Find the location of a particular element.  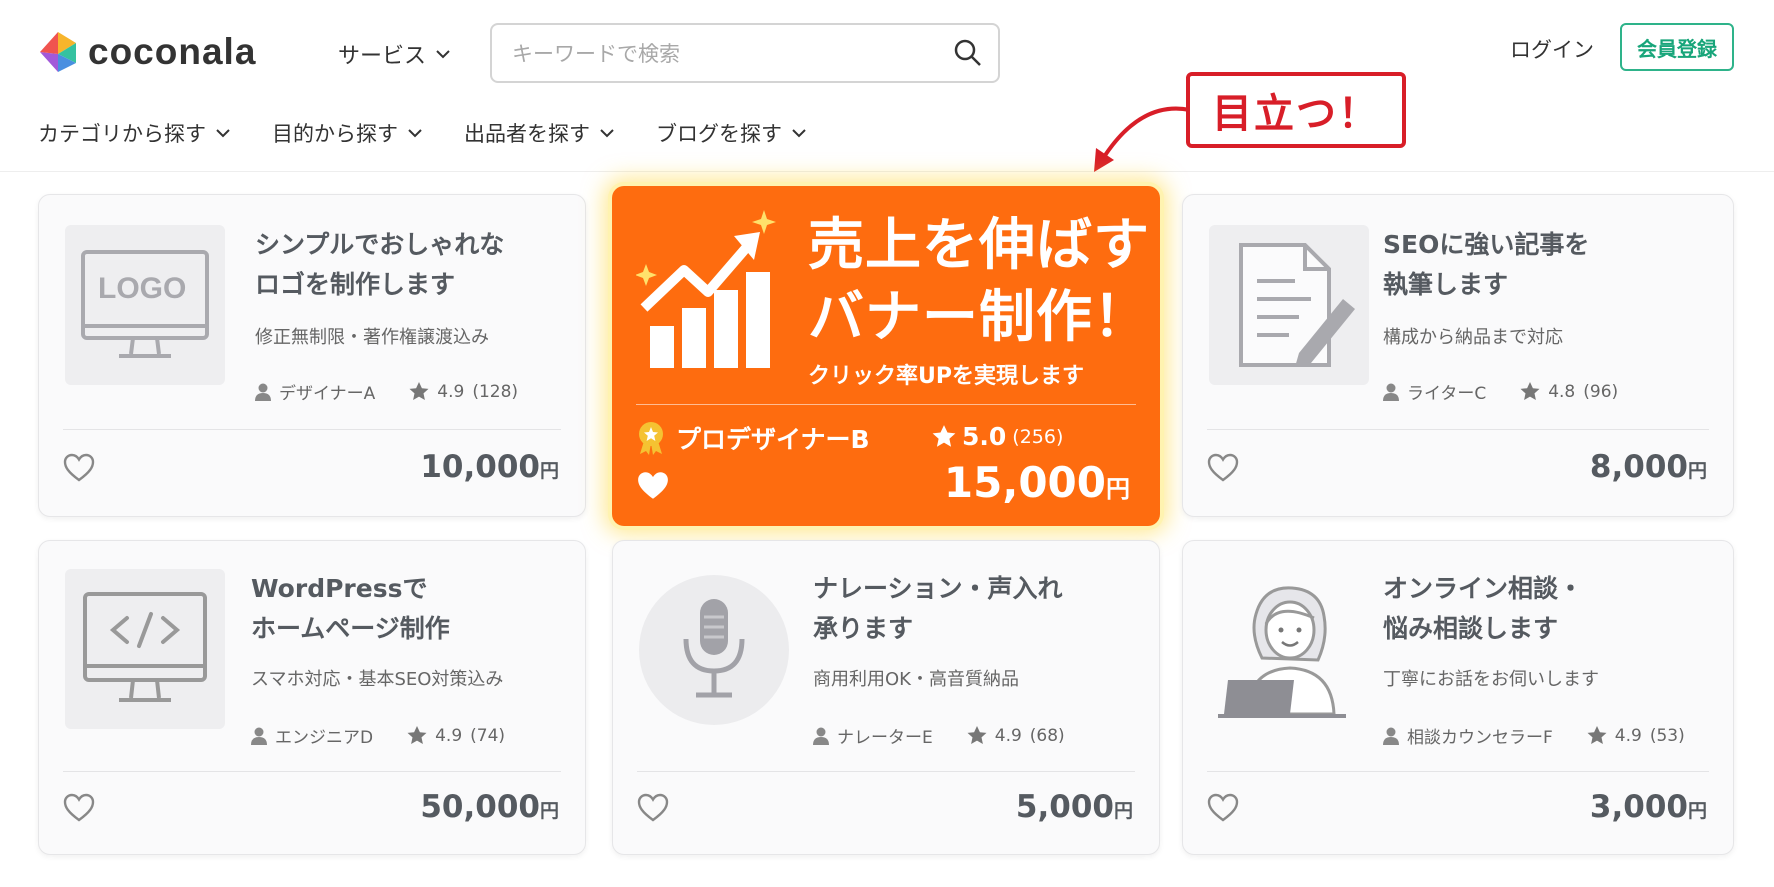

nav-item-seller: 出品者を探す is located at coordinates (539, 133).